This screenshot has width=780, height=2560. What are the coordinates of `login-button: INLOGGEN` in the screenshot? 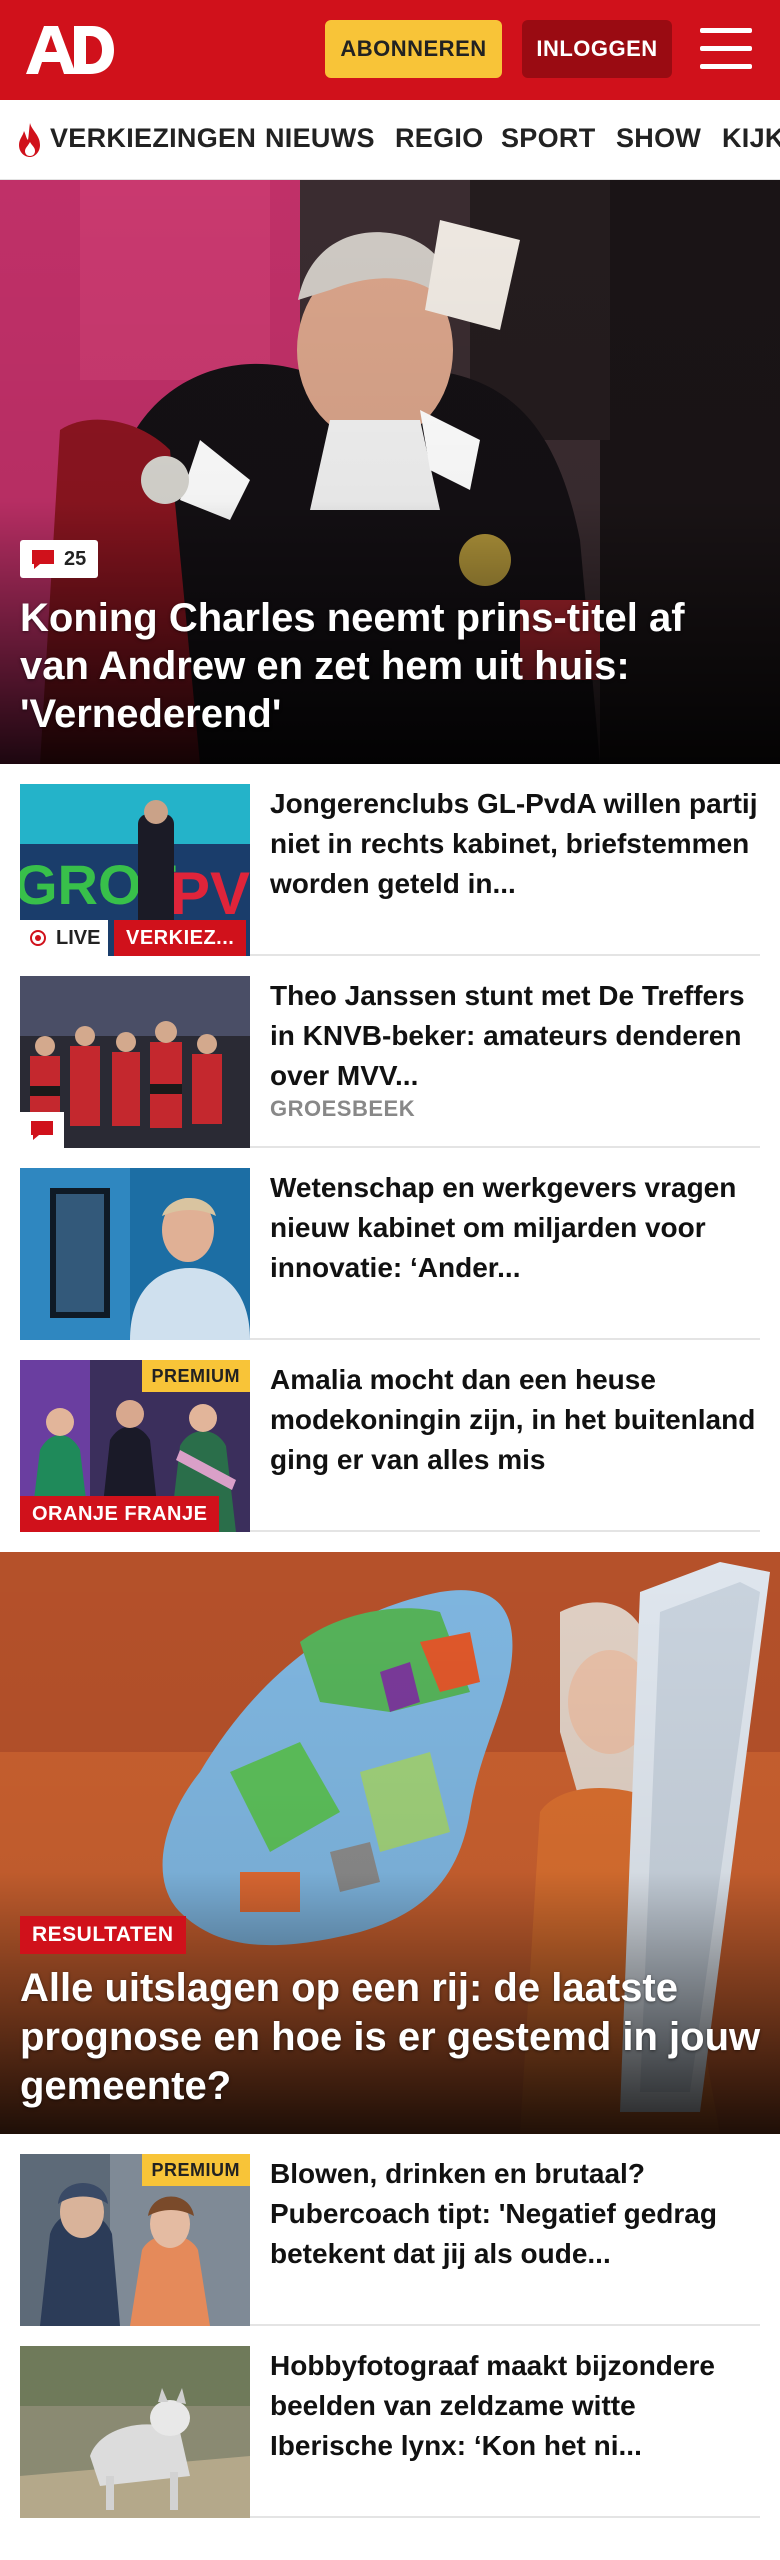 It's located at (597, 49).